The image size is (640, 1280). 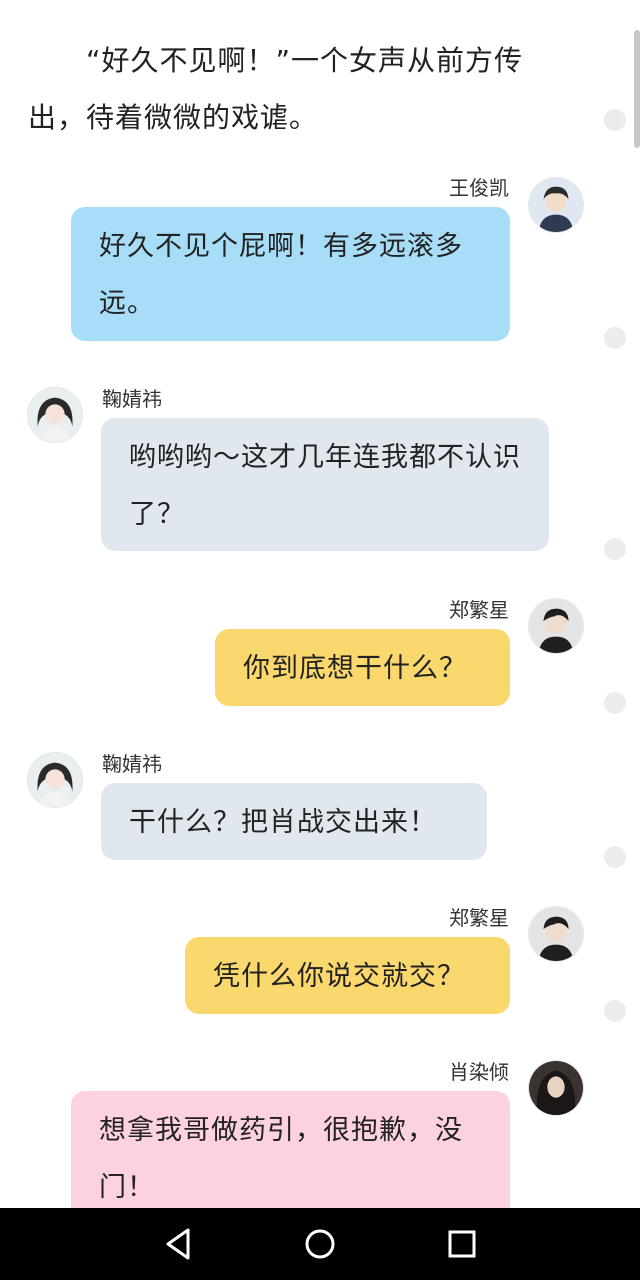 I want to click on narration-content: “好久不见啊！”一个女声从前方传出，待着微微的戏谑。, so click(x=276, y=89).